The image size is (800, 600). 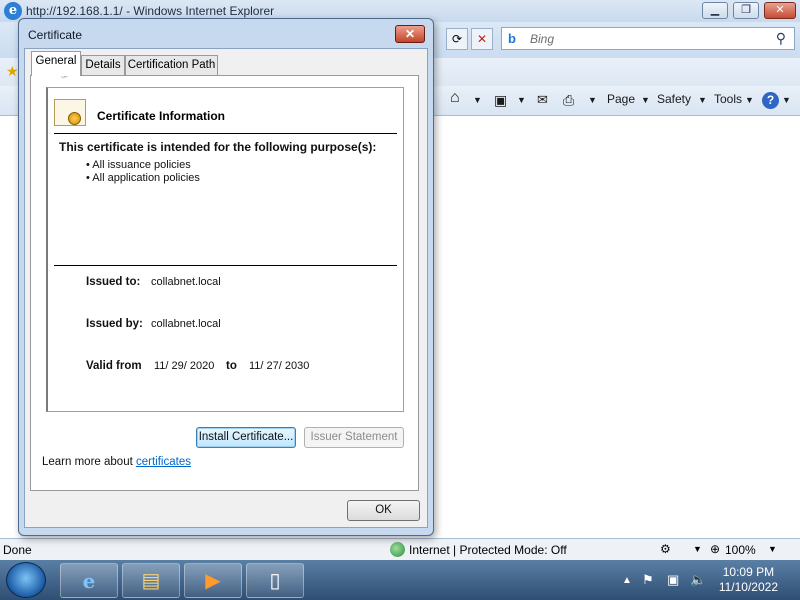 I want to click on certificates-link: certificates, so click(x=163, y=462).